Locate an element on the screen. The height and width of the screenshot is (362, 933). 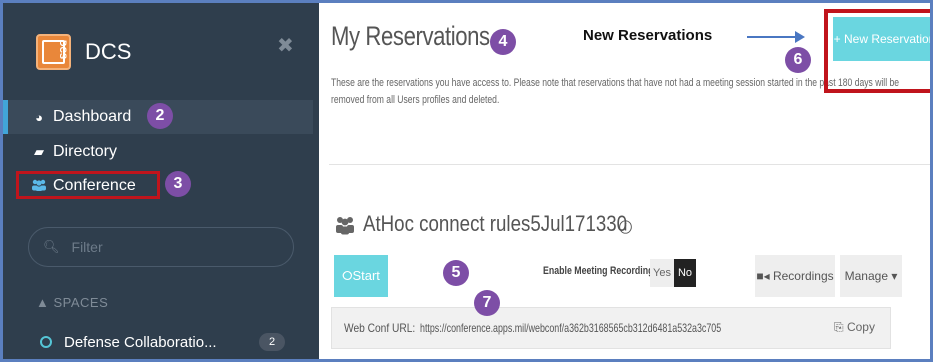
clipboard-icon: ⎘ is located at coordinates (839, 327).